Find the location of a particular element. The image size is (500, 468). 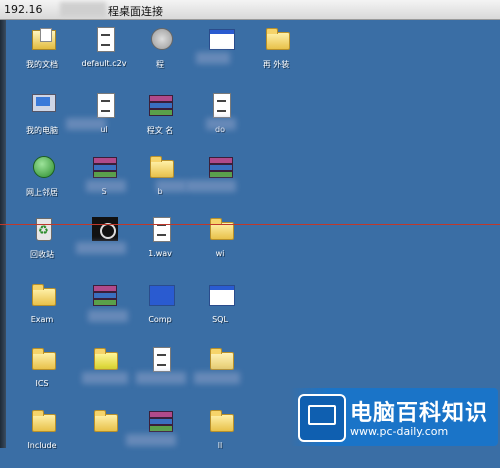

icon-label: 程 is located at coordinates (160, 64).